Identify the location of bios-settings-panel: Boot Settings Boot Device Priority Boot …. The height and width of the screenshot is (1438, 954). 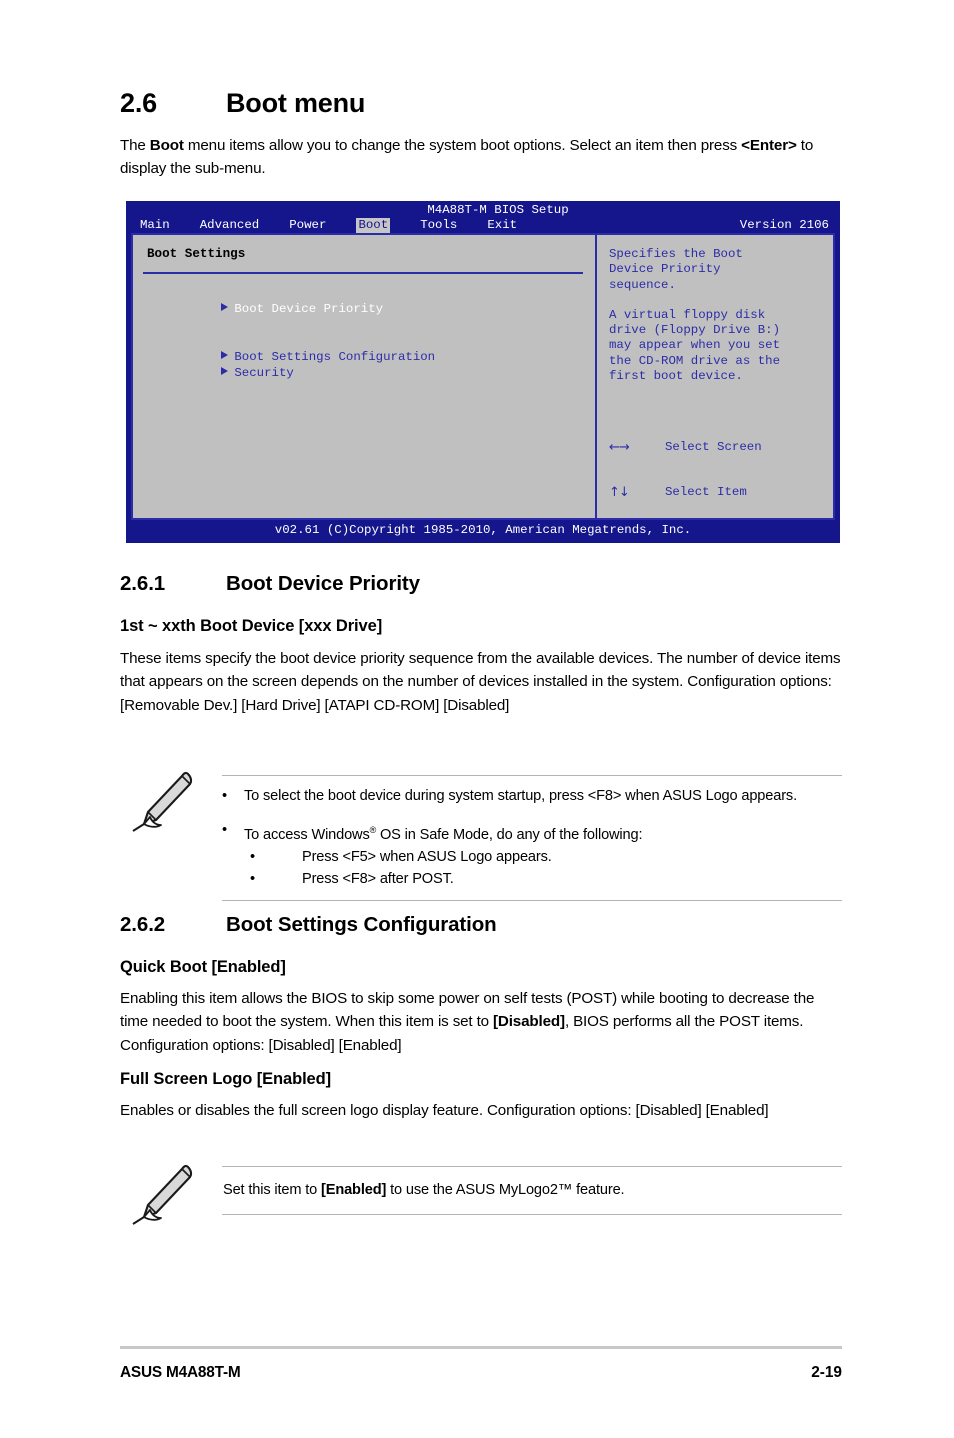
(365, 376).